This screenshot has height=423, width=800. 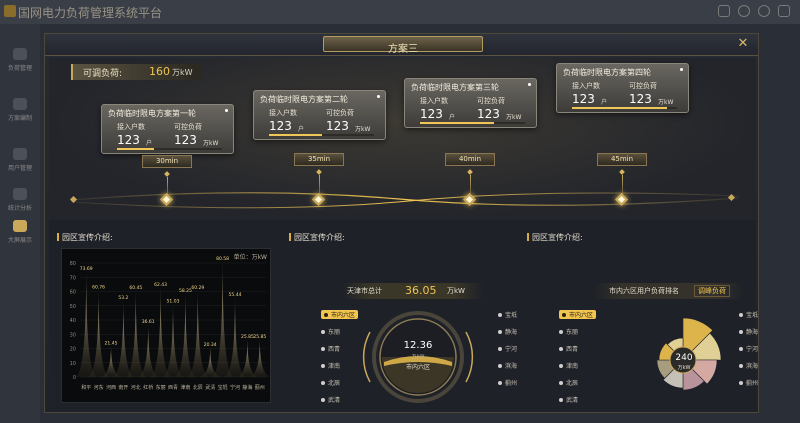 What do you see at coordinates (161, 387) in the screenshot?
I see `x-tick-label: 东丽` at bounding box center [161, 387].